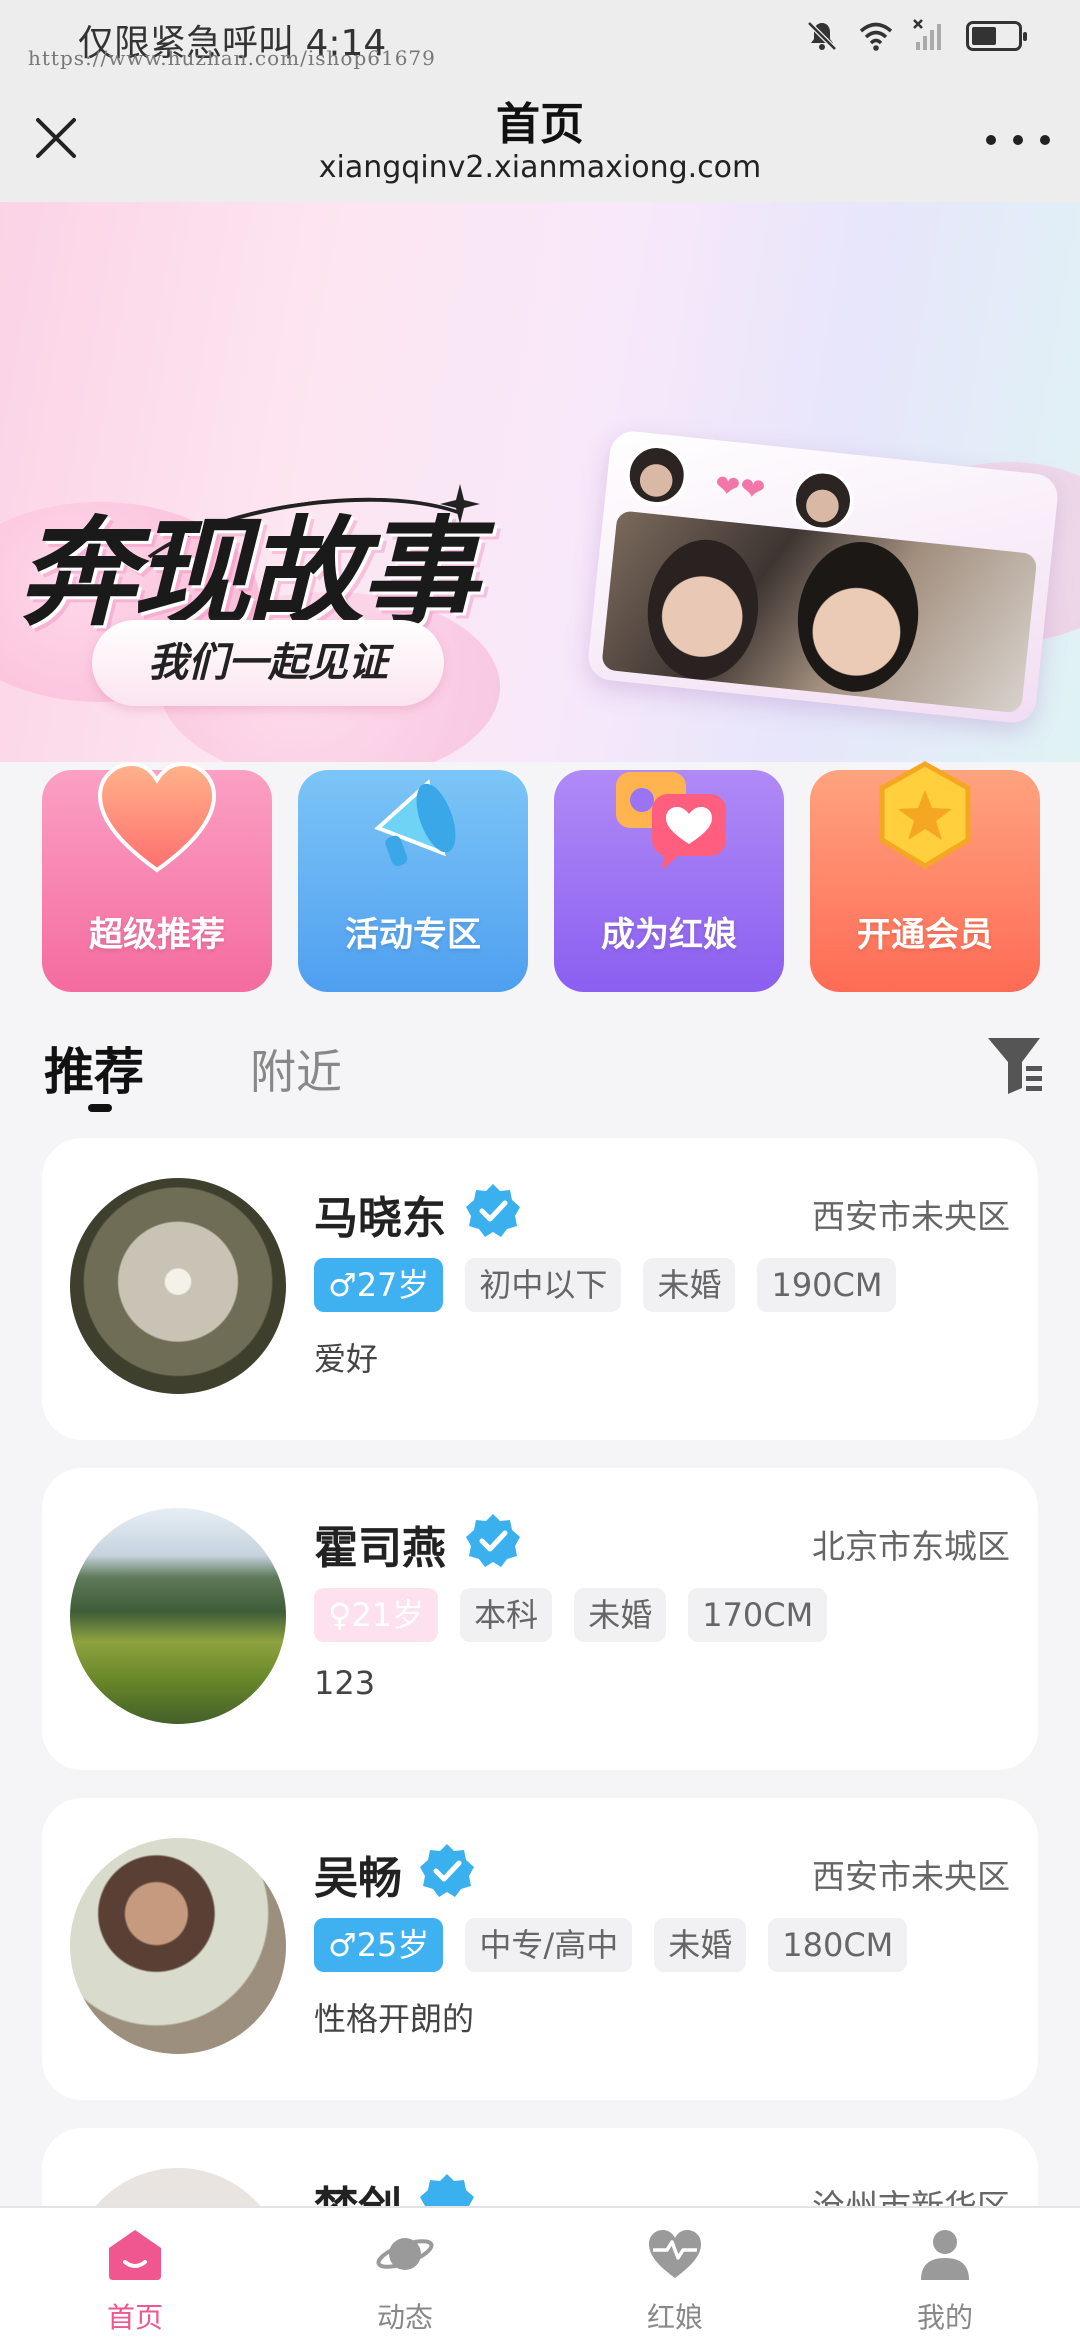 The width and height of the screenshot is (1080, 2340). I want to click on education-tag: 初中以下, so click(543, 1285).